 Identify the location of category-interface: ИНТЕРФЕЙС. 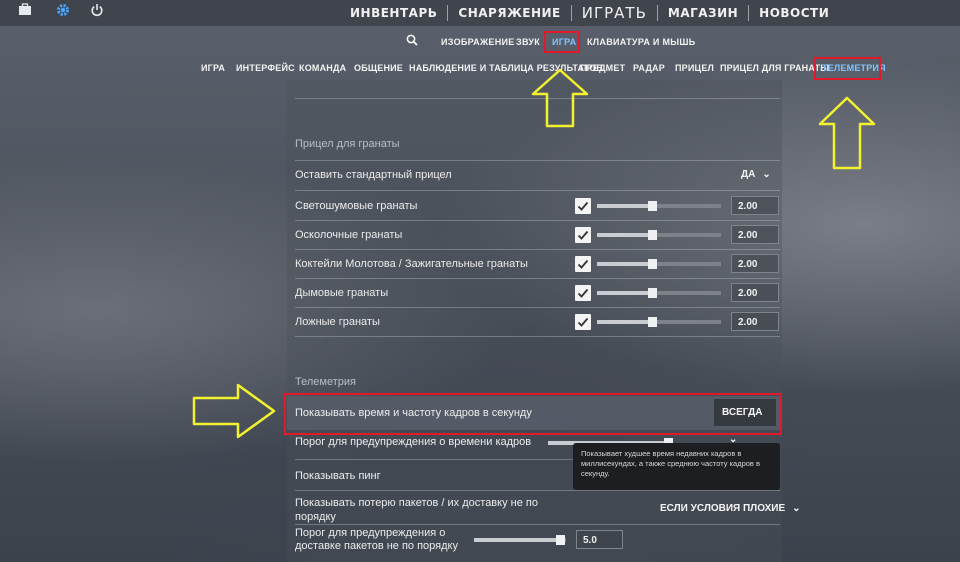
(265, 68).